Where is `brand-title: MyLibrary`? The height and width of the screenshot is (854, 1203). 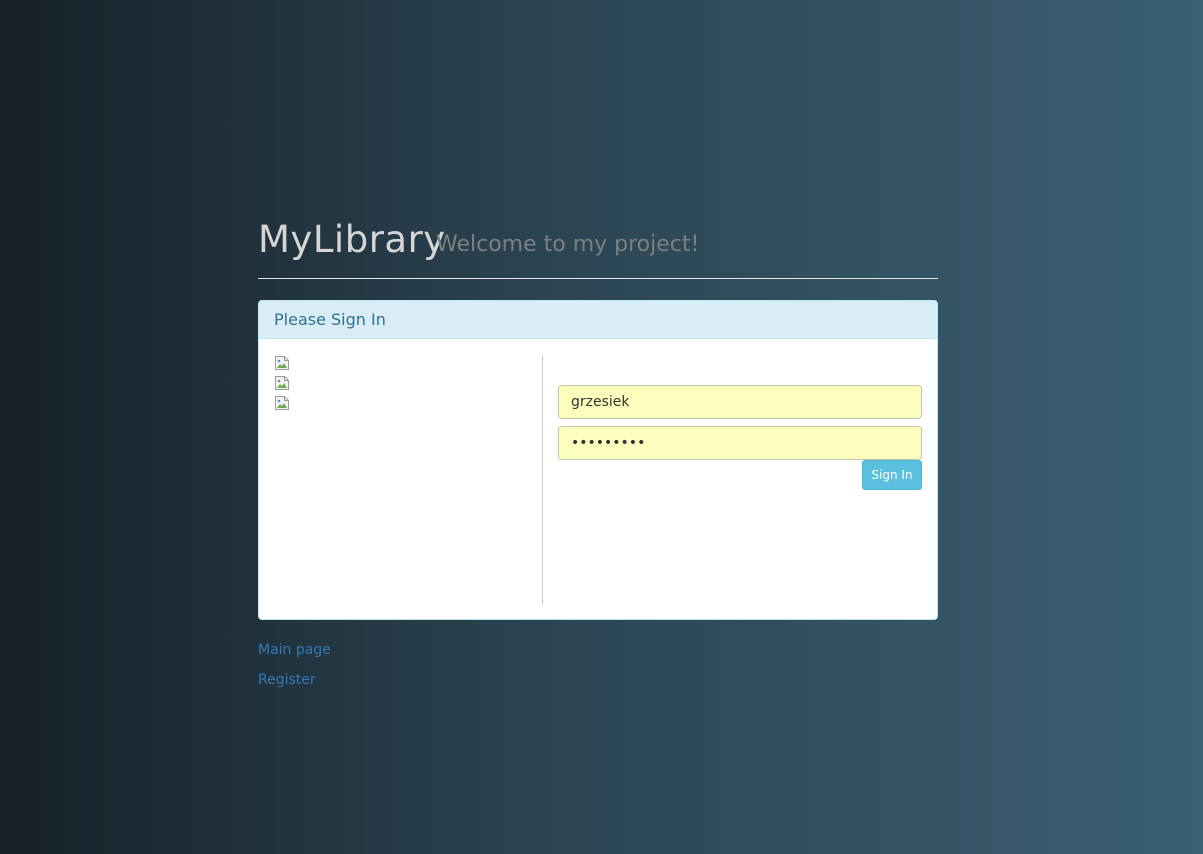 brand-title: MyLibrary is located at coordinates (352, 239).